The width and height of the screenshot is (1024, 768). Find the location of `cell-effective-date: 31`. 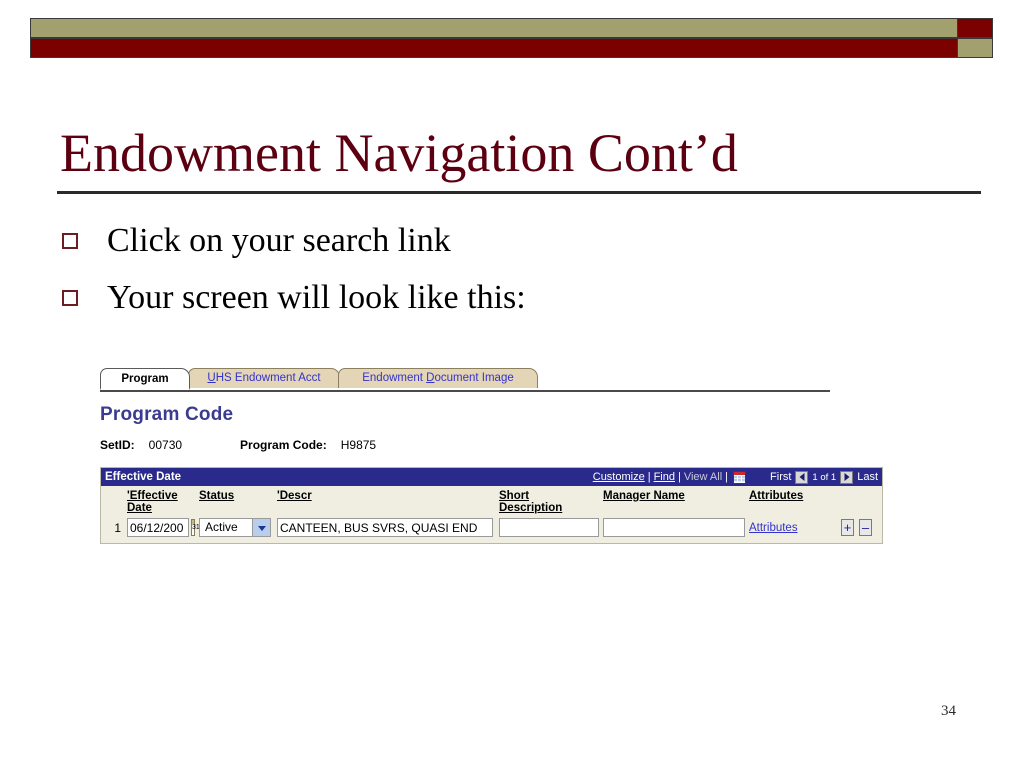

cell-effective-date: 31 is located at coordinates (163, 527).